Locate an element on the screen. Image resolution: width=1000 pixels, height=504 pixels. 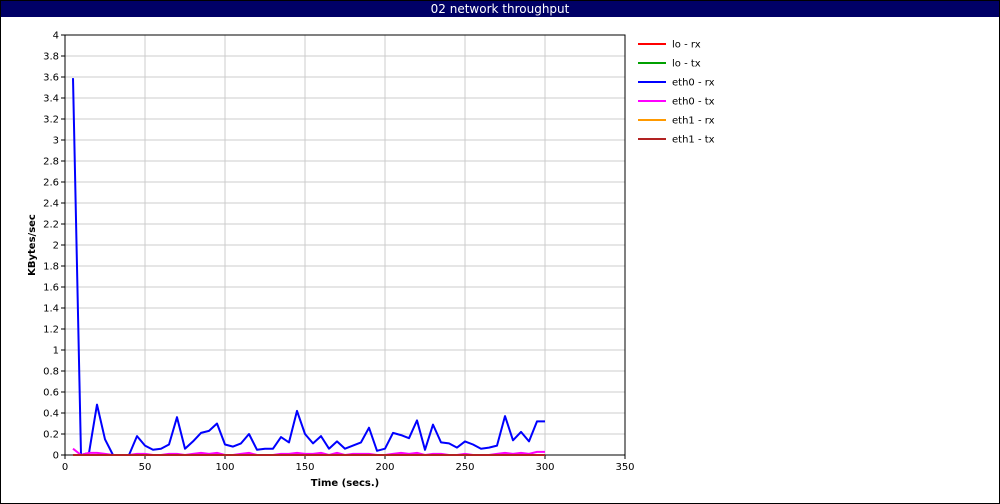
legend-item: eth0 - rx is located at coordinates (676, 83).